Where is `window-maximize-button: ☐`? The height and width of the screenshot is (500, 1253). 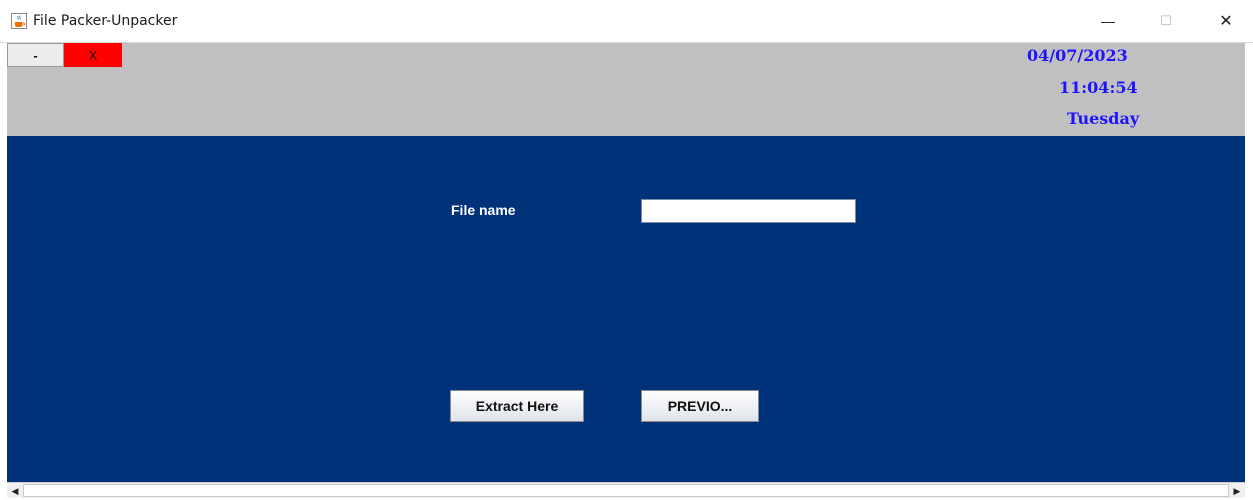 window-maximize-button: ☐ is located at coordinates (1166, 21).